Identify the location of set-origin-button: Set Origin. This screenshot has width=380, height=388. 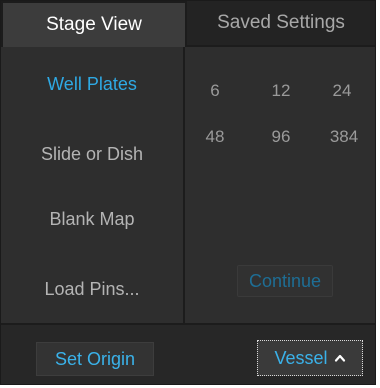
(95, 359).